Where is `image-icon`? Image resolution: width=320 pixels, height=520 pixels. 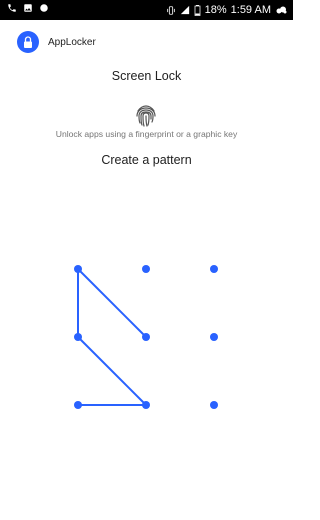 image-icon is located at coordinates (28, 8).